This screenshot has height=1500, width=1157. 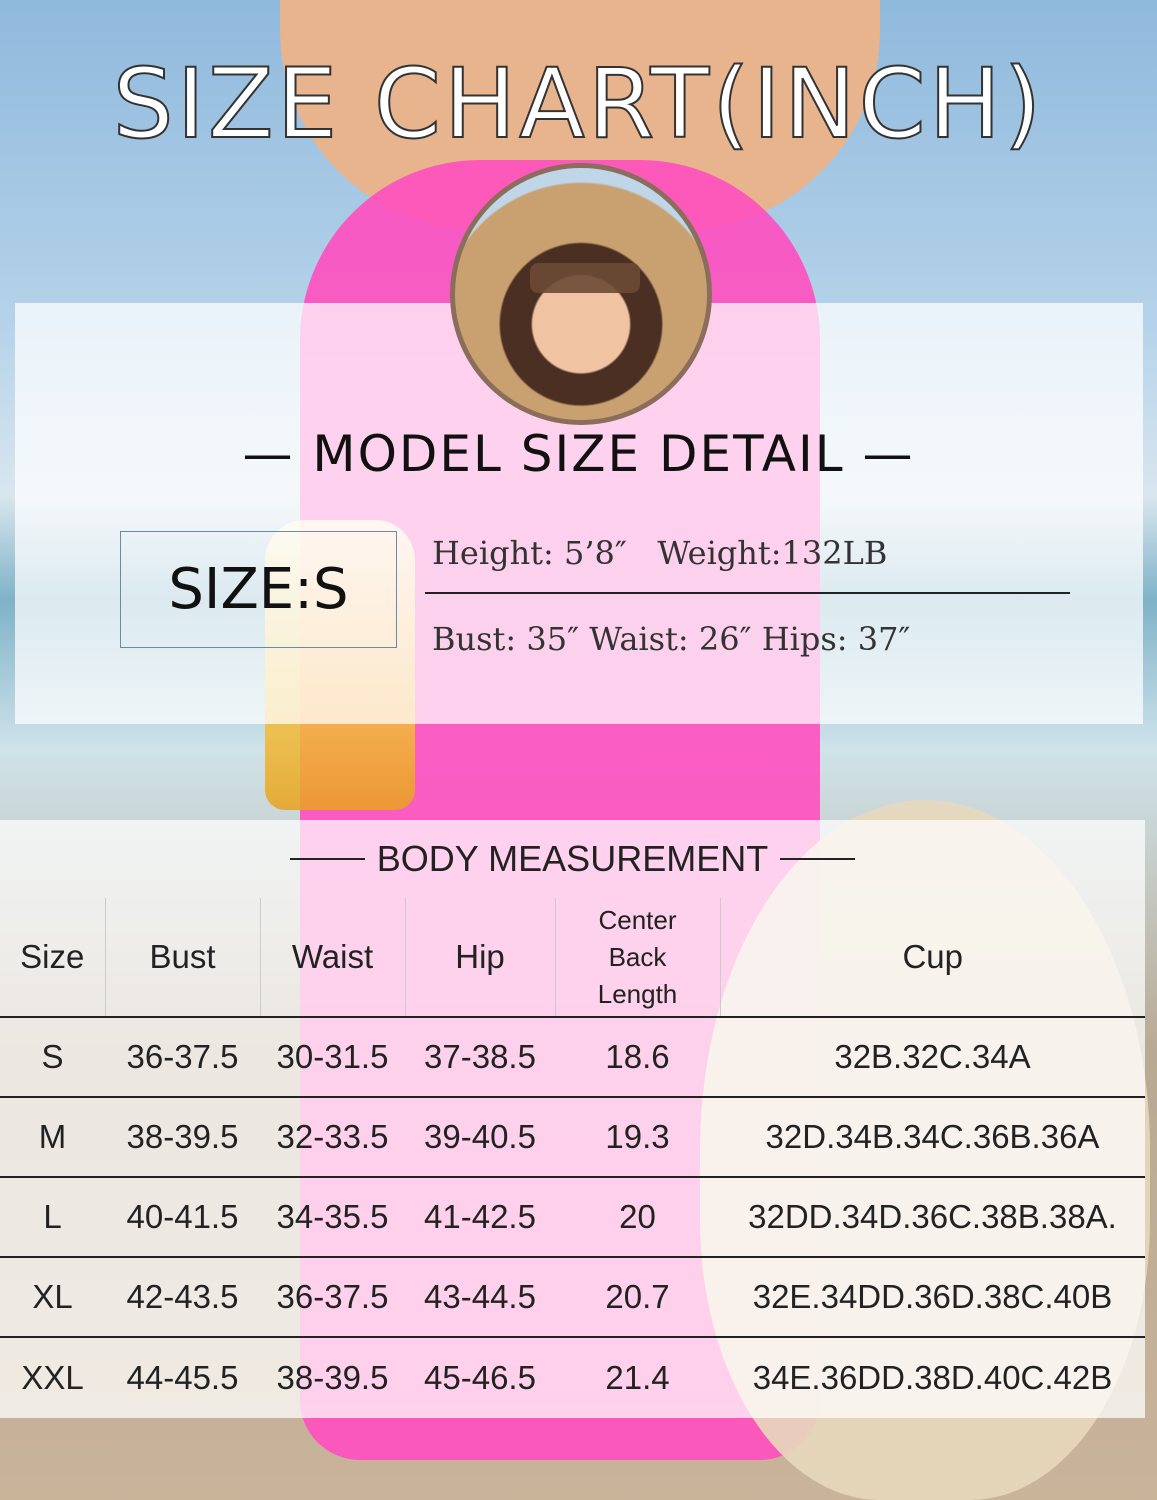 What do you see at coordinates (637, 1137) in the screenshot?
I see `table-cell: 19.3` at bounding box center [637, 1137].